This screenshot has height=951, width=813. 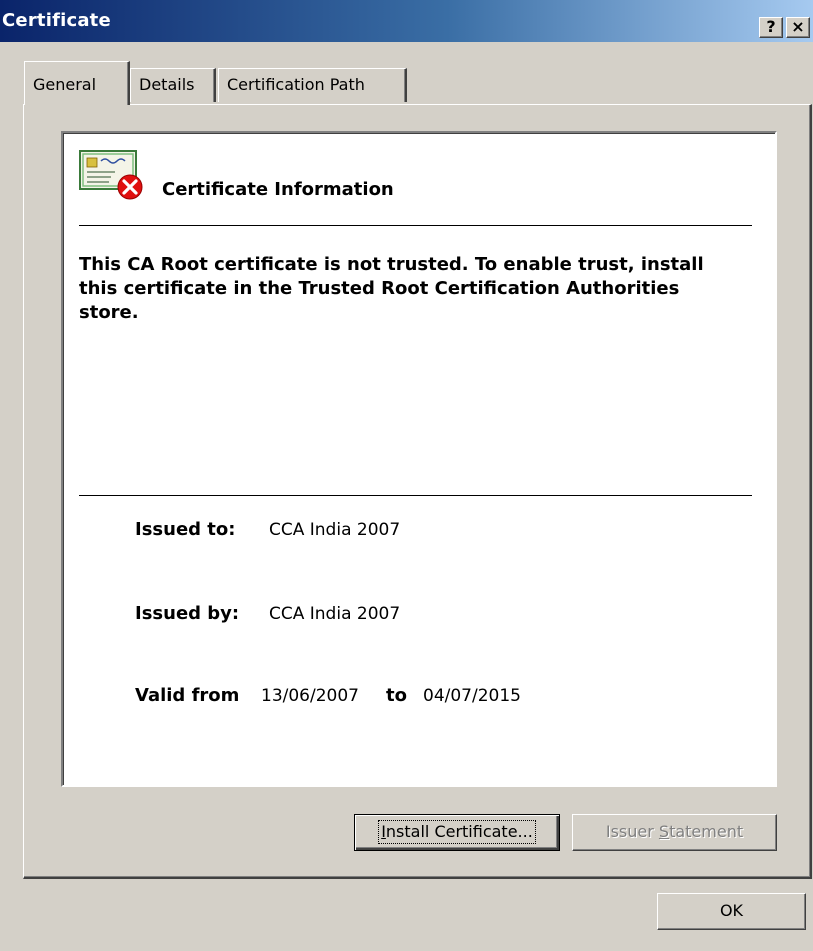 I want to click on issued-to-value: CCA India 2007, so click(x=335, y=530).